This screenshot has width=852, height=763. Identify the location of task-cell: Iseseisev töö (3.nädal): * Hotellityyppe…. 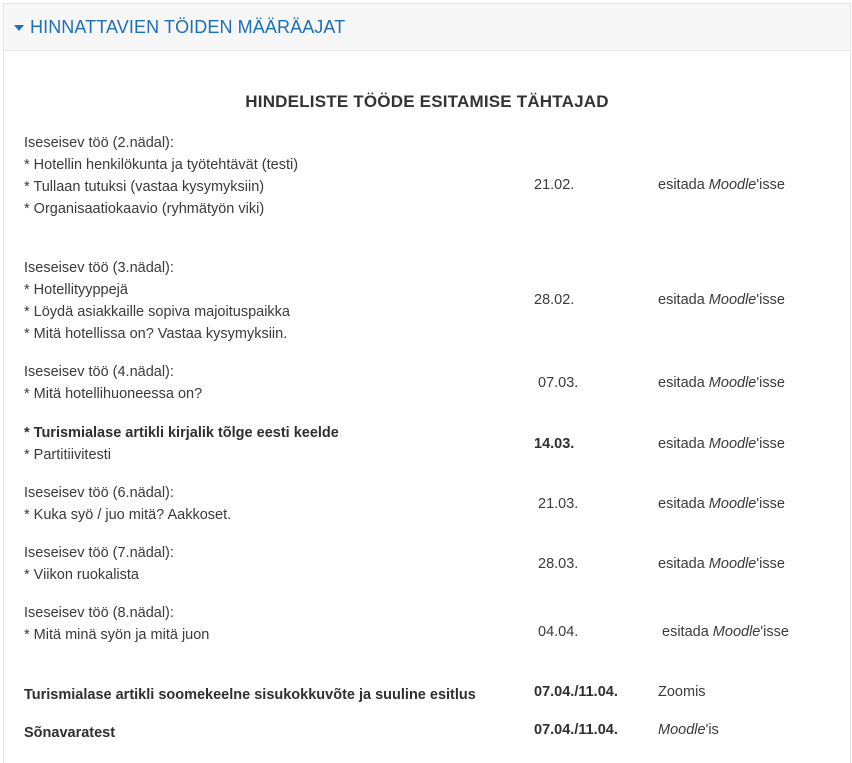
(157, 301).